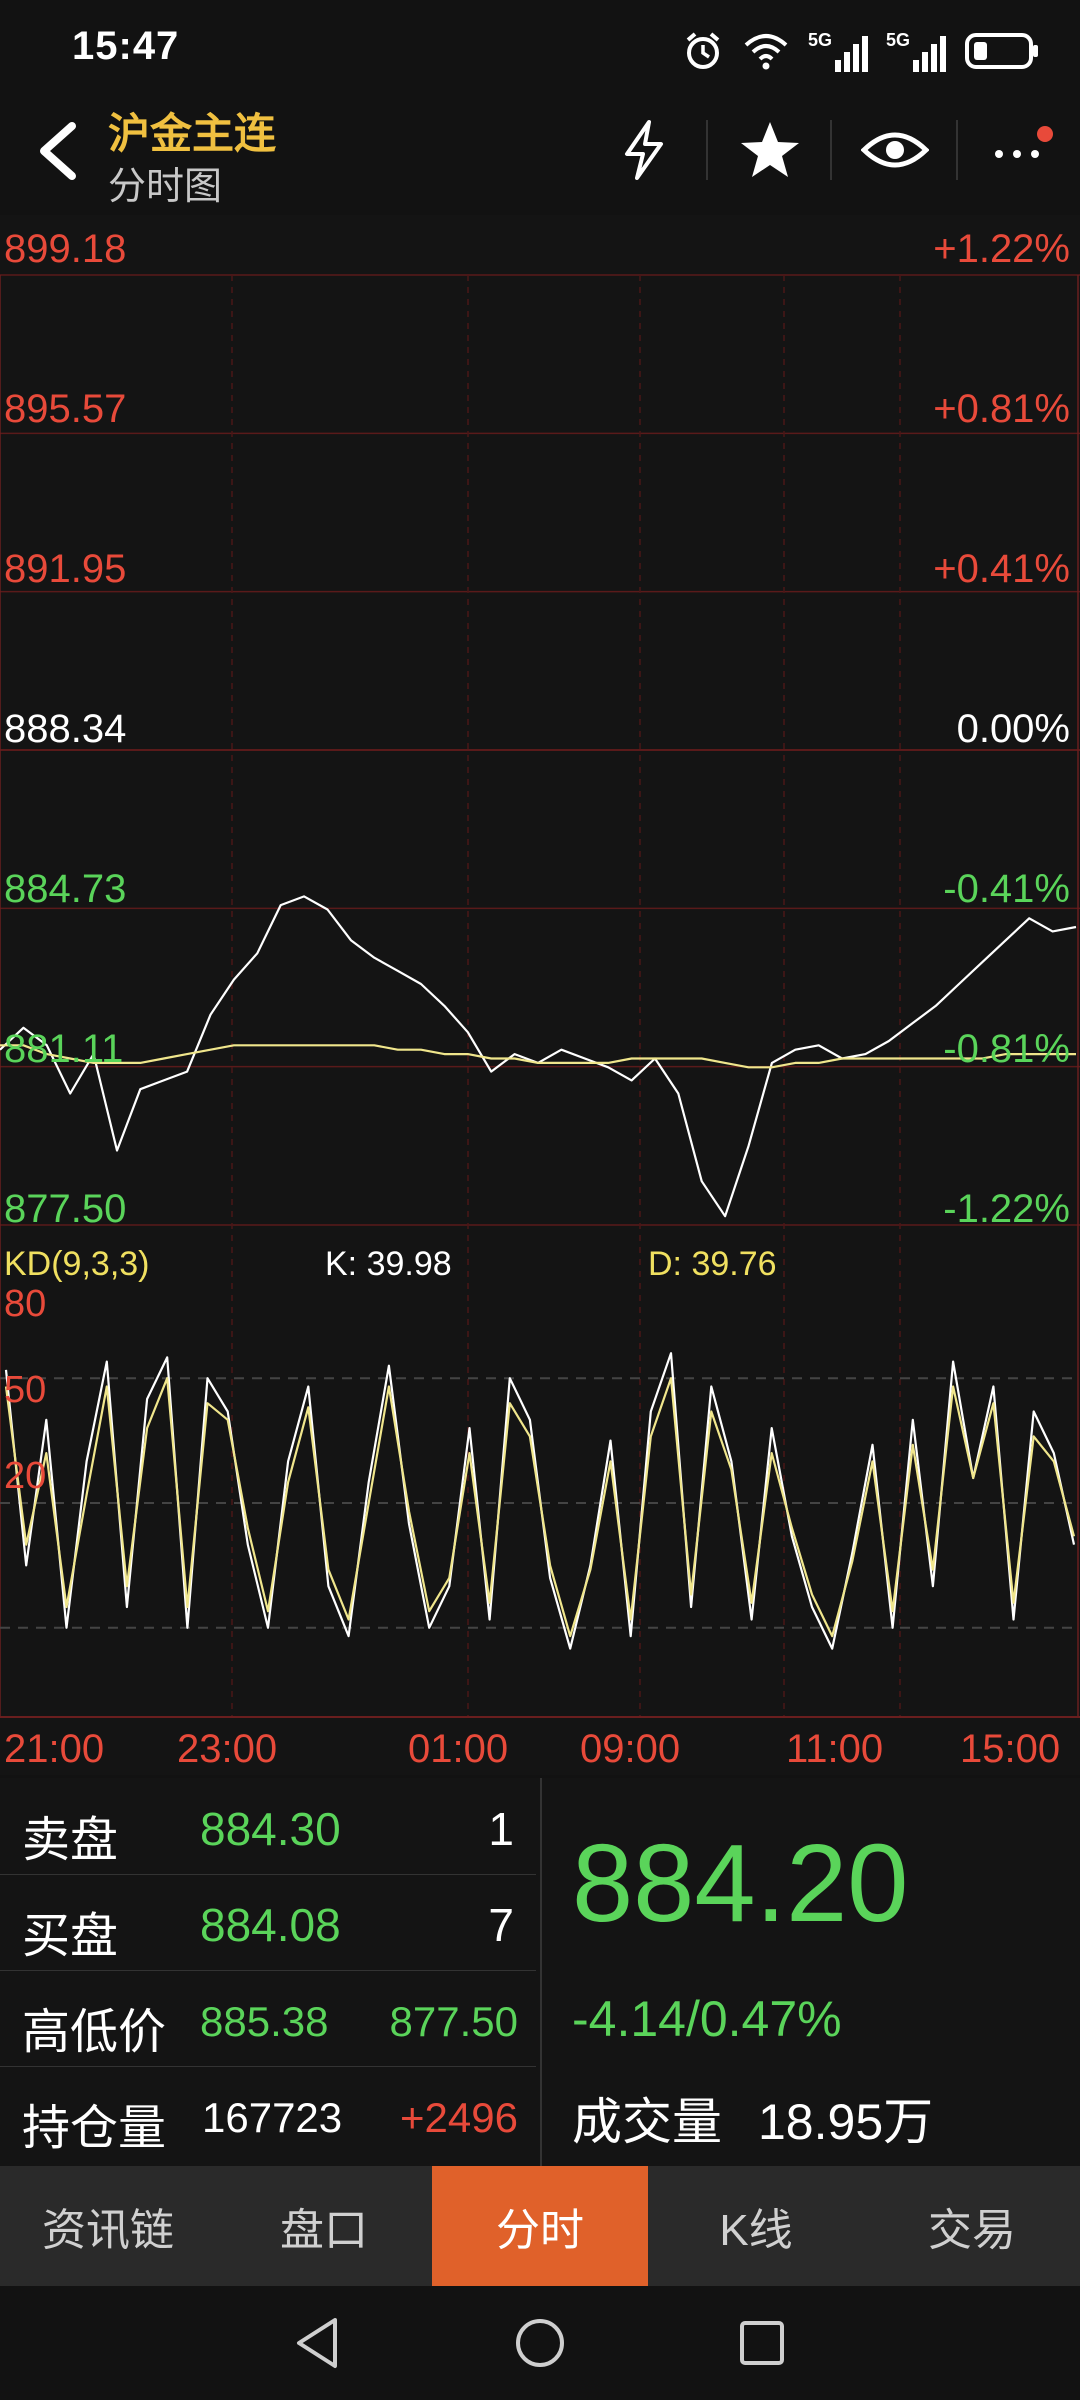 Image resolution: width=1080 pixels, height=2400 pixels. What do you see at coordinates (108, 2226) in the screenshot?
I see `tab-news-chain: 资讯链` at bounding box center [108, 2226].